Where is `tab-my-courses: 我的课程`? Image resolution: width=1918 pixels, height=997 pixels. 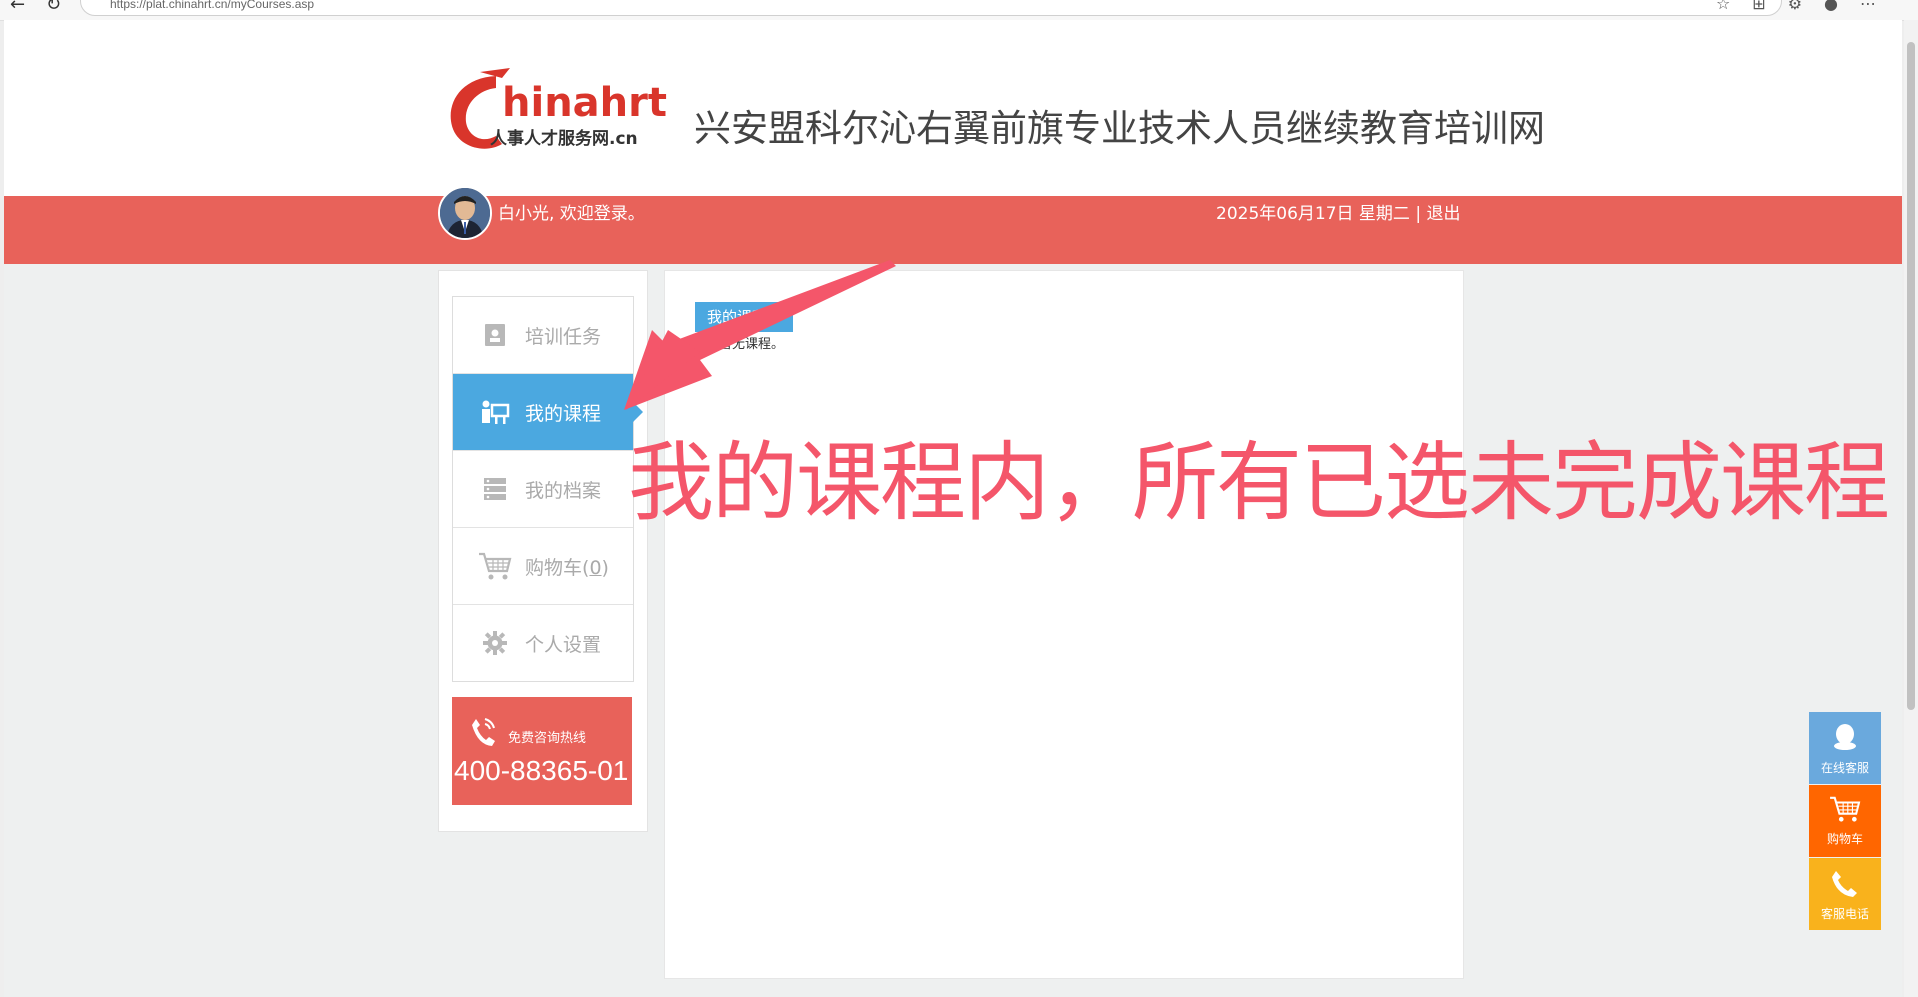 tab-my-courses: 我的课程 is located at coordinates (744, 317).